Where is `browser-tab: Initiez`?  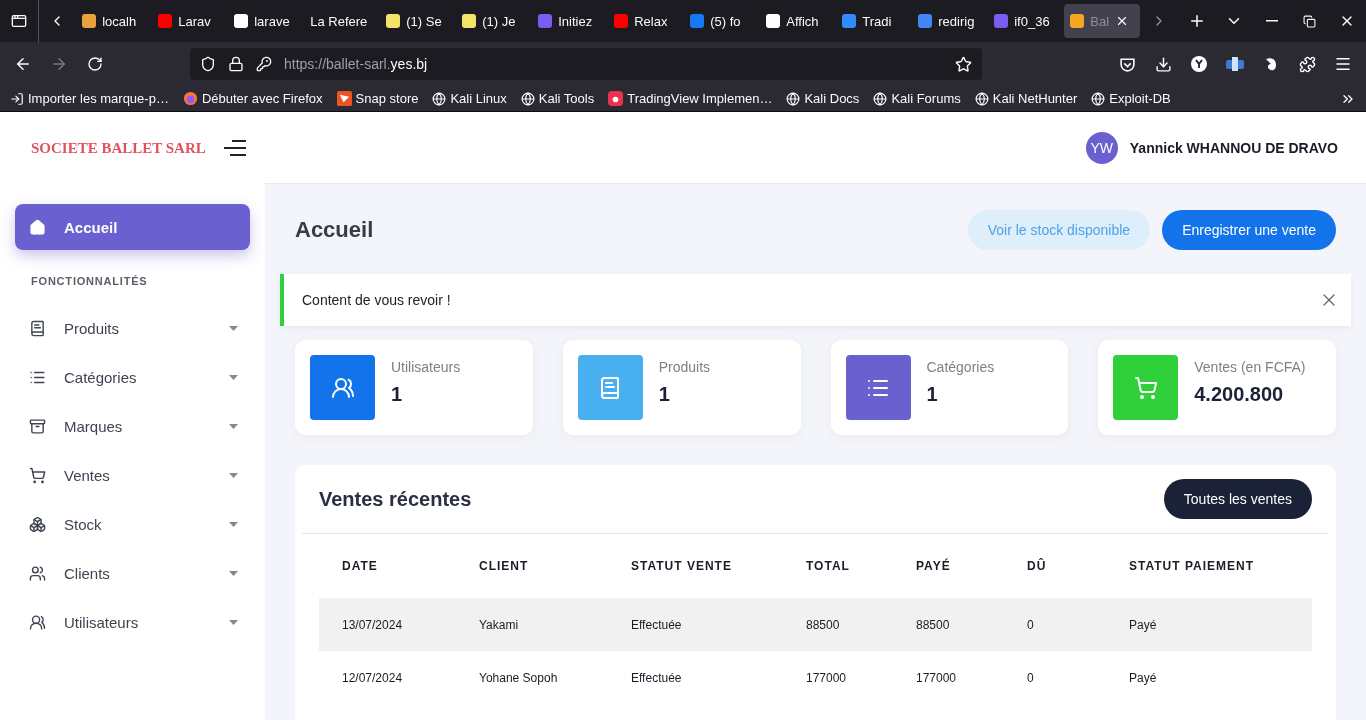
browser-tab: Initiez is located at coordinates (570, 21).